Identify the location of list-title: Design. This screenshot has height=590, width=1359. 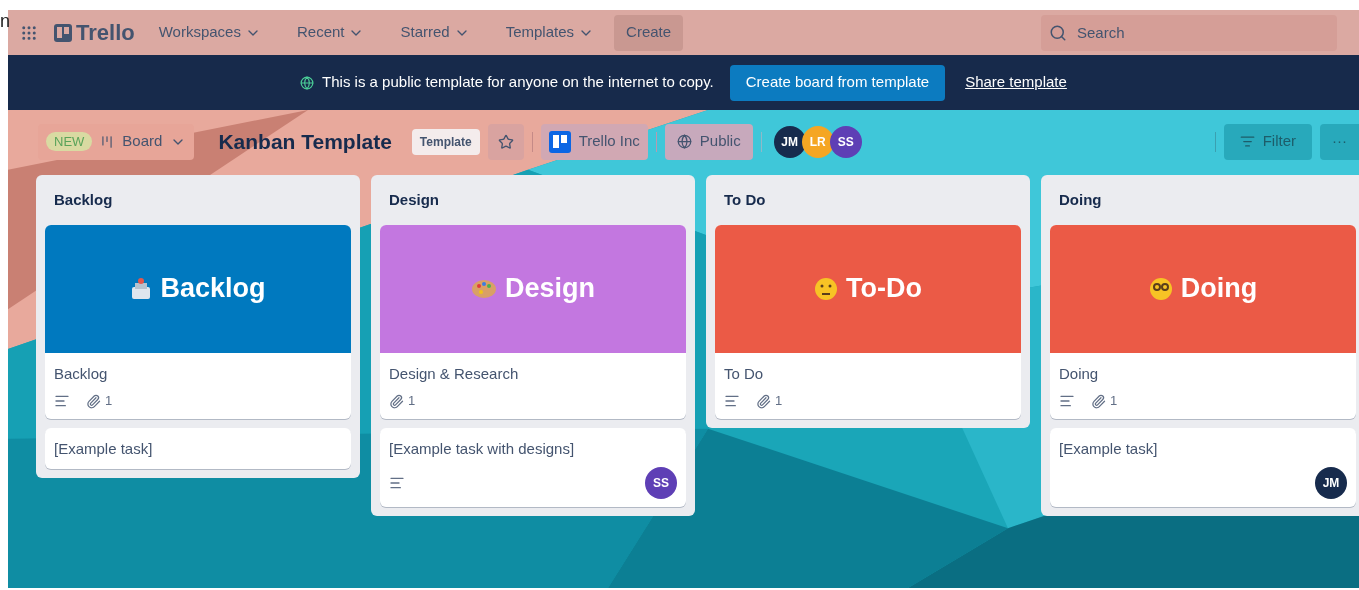
(533, 195).